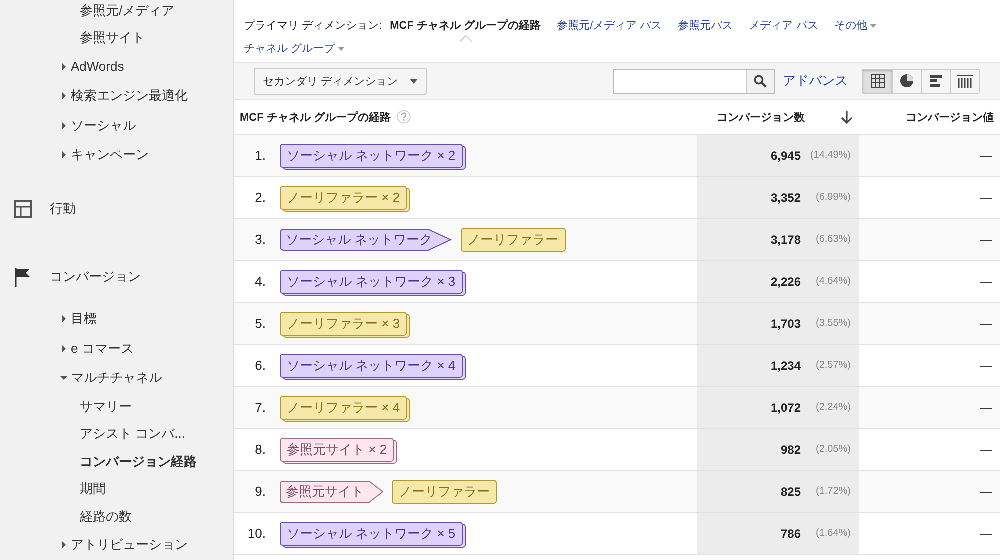 Image resolution: width=1000 pixels, height=560 pixels. I want to click on channel-chip: ノーリファラー × 2, so click(344, 198).